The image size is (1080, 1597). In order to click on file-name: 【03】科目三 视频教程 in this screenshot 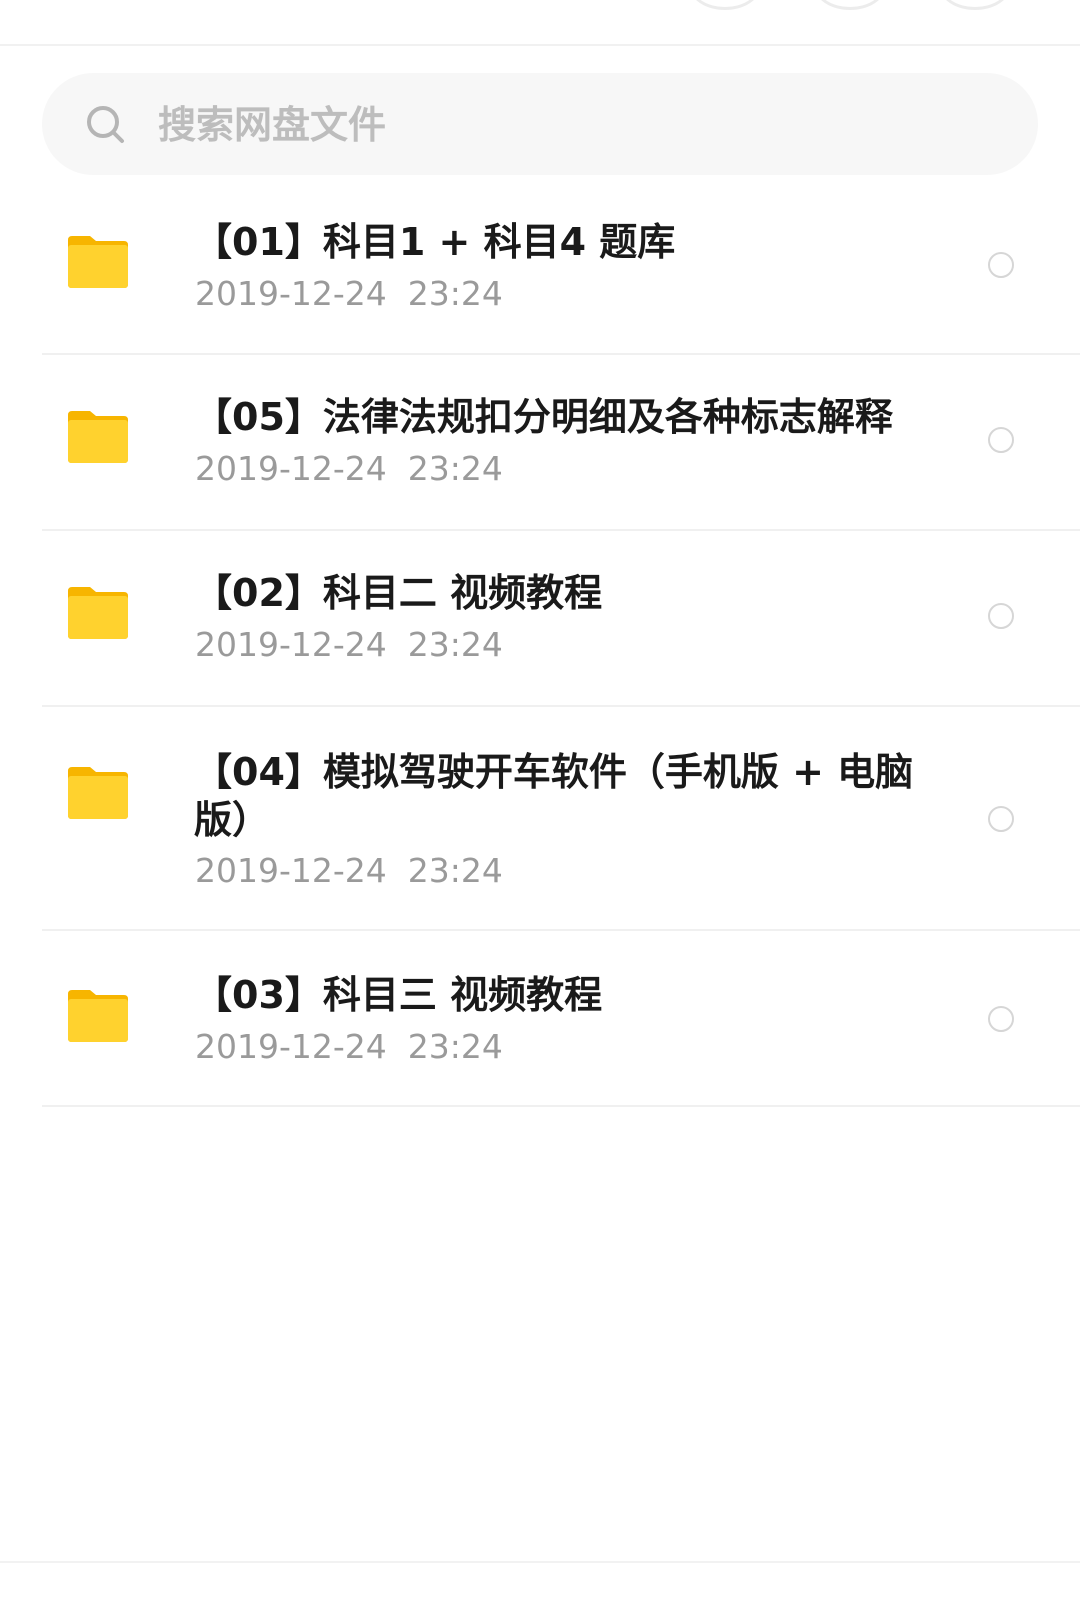, I will do `click(398, 995)`.